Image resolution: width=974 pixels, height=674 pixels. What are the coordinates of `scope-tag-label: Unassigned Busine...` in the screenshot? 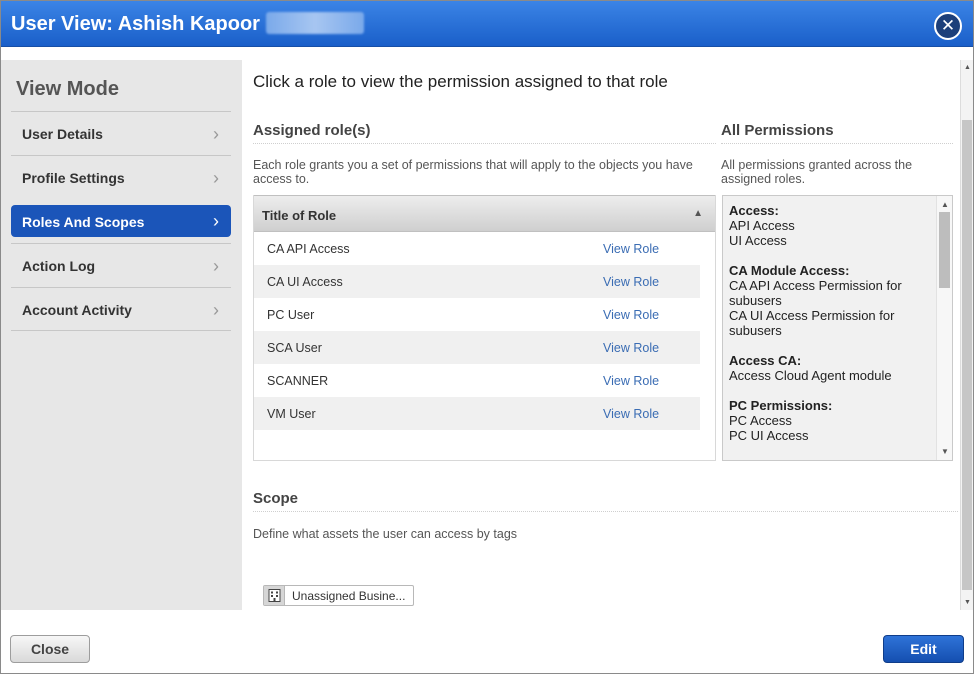 It's located at (349, 595).